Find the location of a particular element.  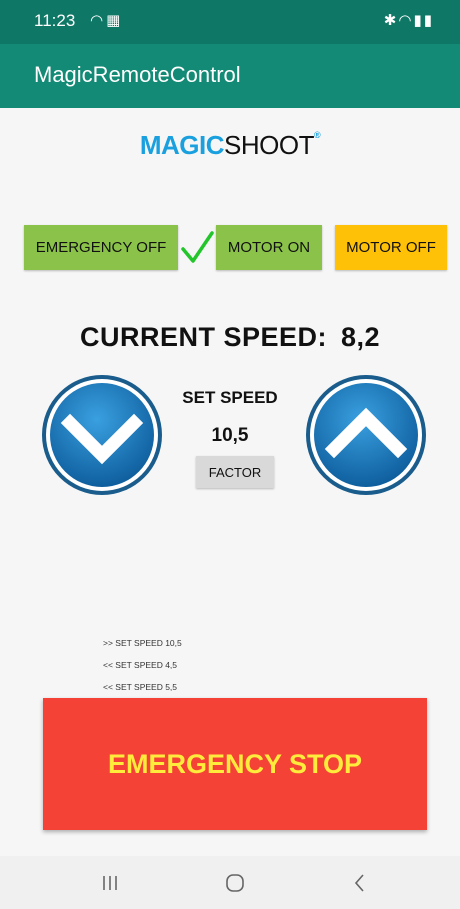

current-speed-label: CURRENT SPEED: is located at coordinates (203, 337).